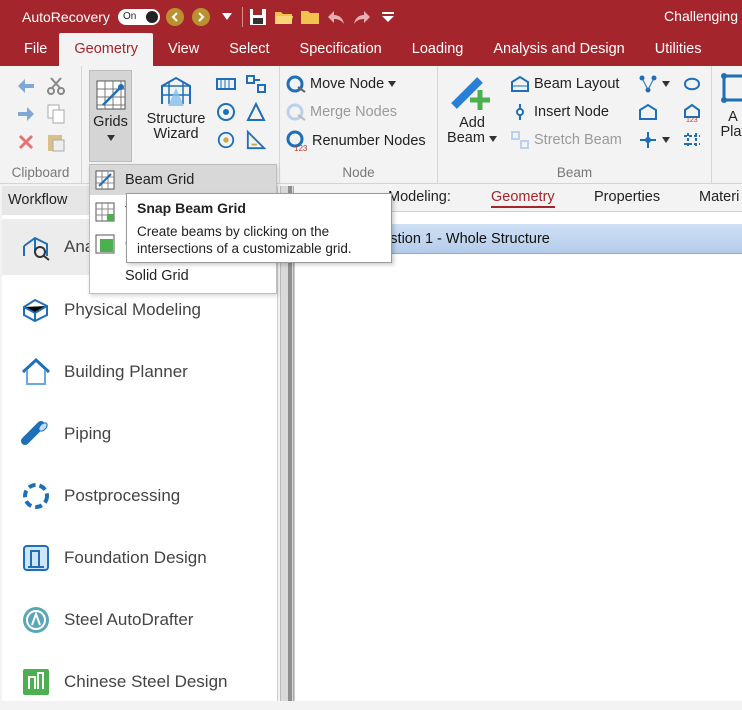 The width and height of the screenshot is (742, 710). What do you see at coordinates (297, 141) in the screenshot?
I see `renumber-nodes-icon: 123` at bounding box center [297, 141].